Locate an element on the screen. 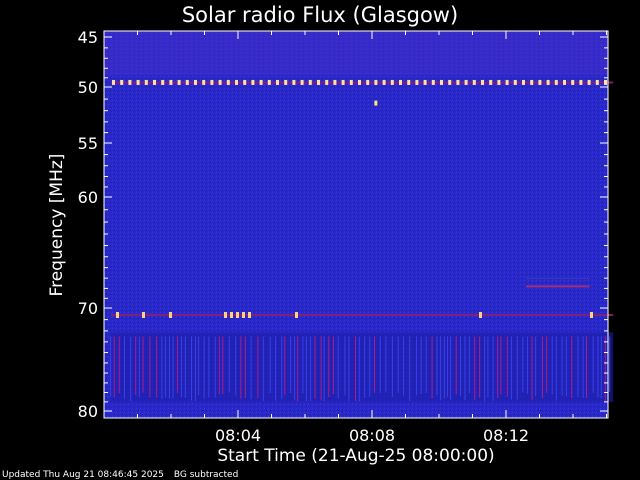 The height and width of the screenshot is (480, 640). x-axis-label: Start Time (21-Aug-25 08:00:00) is located at coordinates (355, 456).